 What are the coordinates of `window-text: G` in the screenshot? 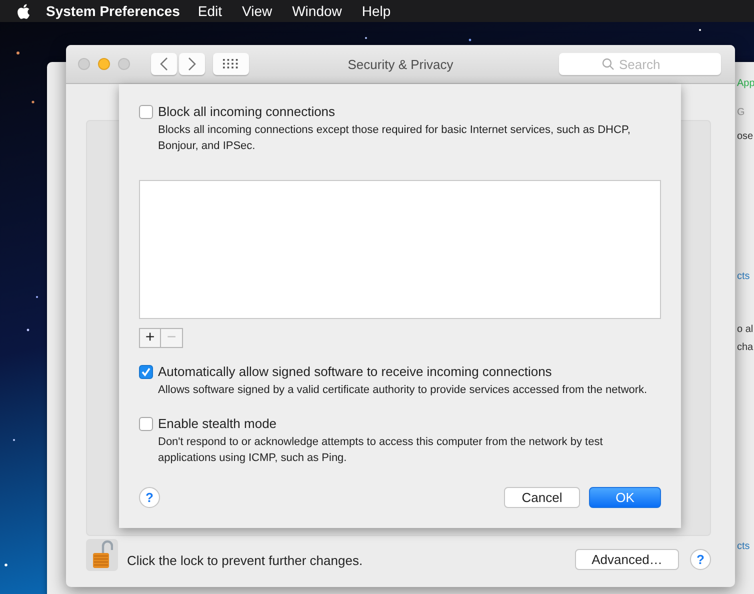 It's located at (741, 112).